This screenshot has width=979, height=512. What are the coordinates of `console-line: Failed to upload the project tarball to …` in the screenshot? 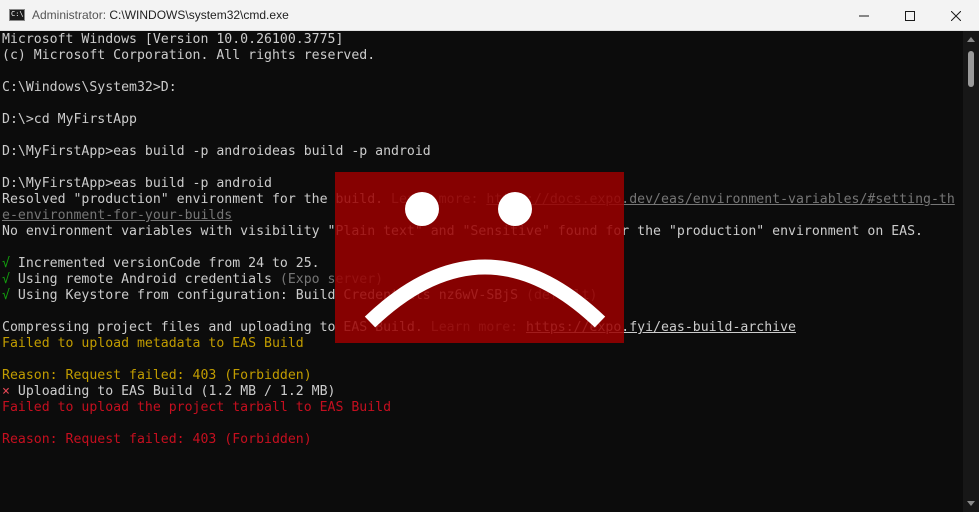 It's located at (196, 408).